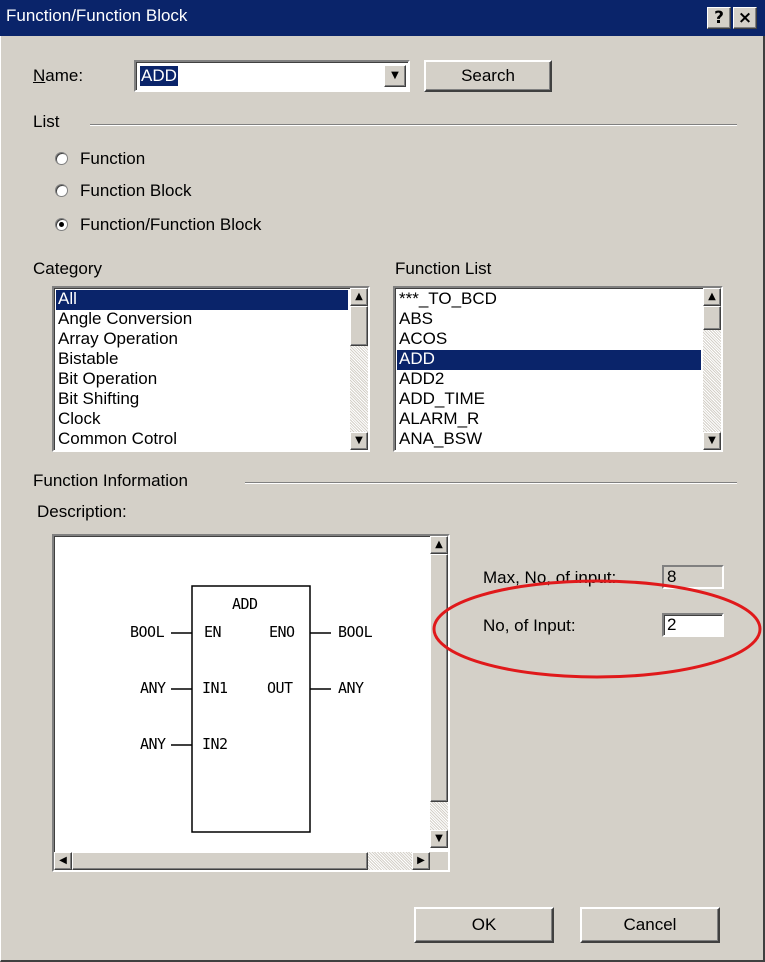 This screenshot has height=962, width=765. What do you see at coordinates (272, 76) in the screenshot?
I see `name-combobox: ADD ▼` at bounding box center [272, 76].